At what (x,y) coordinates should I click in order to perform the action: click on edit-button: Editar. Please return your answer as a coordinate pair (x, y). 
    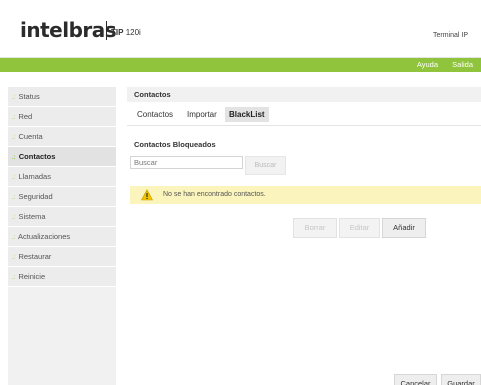
    Looking at the image, I should click on (359, 228).